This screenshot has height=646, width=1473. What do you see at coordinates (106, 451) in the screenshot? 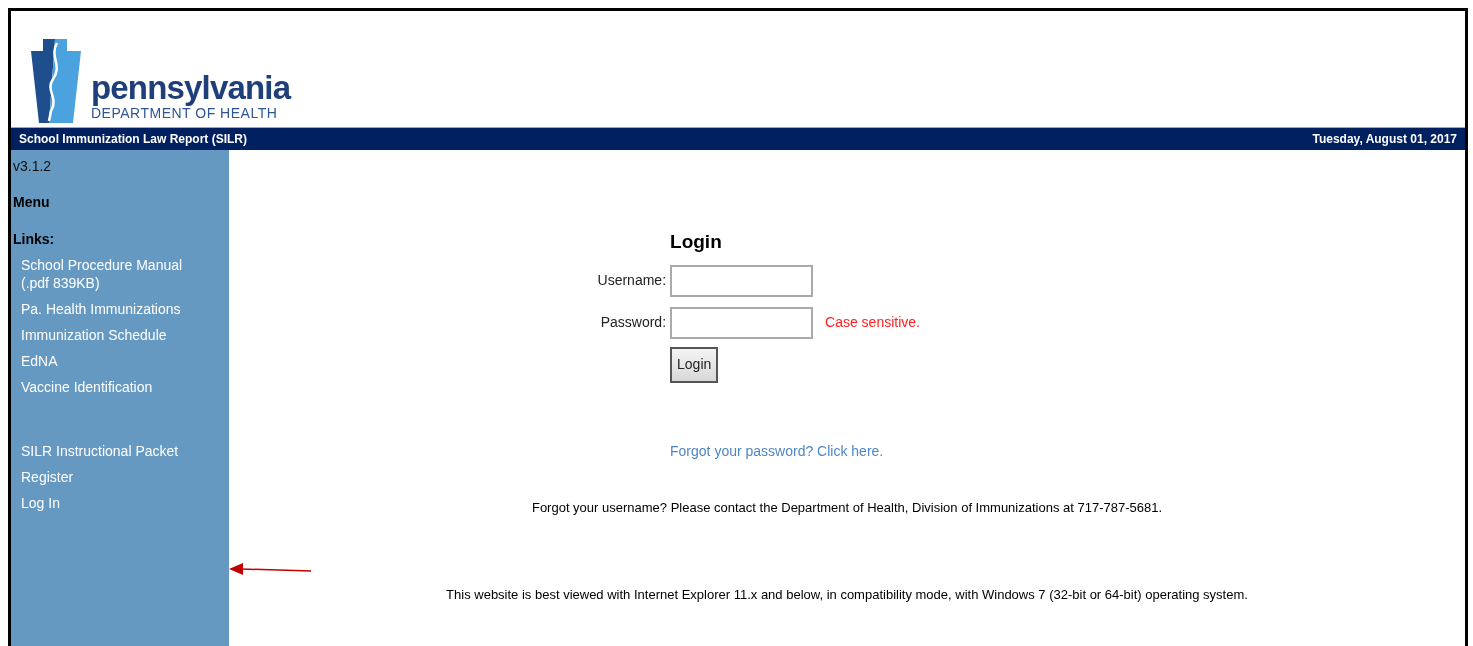
I see `sidebar-link: SILR Instructional Packet` at bounding box center [106, 451].